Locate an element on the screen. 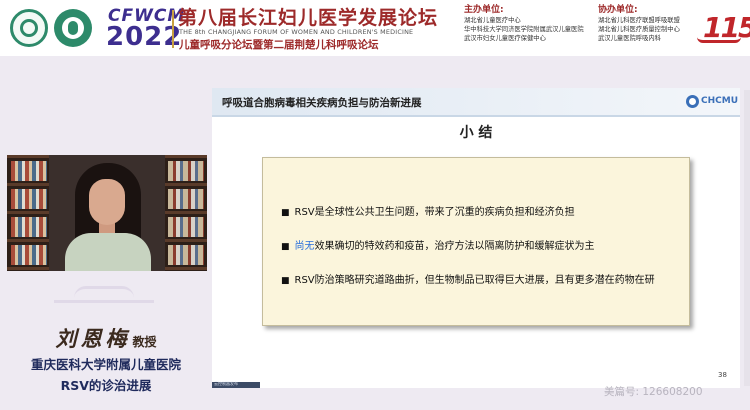 Image resolution: width=750 pixels, height=410 pixels. organizer-item: 华中科技大学同济医学院附属武汉儿童医院 is located at coordinates (524, 30).